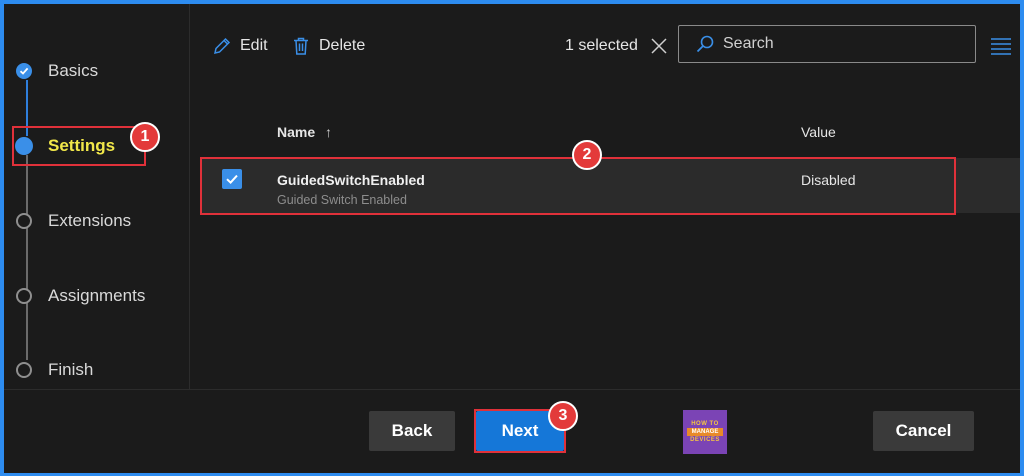  I want to click on selection-status: 1 selected, so click(601, 46).